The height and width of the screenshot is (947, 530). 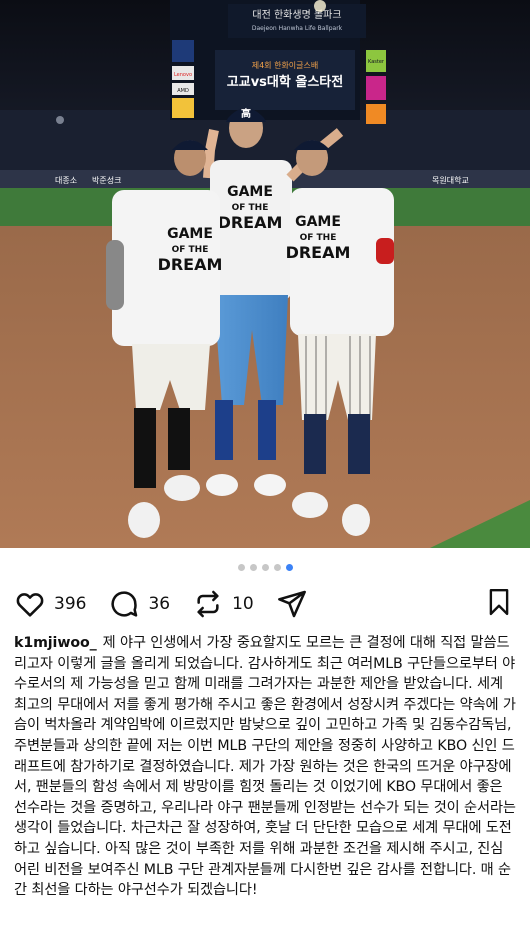 I want to click on save-button, so click(x=499, y=604).